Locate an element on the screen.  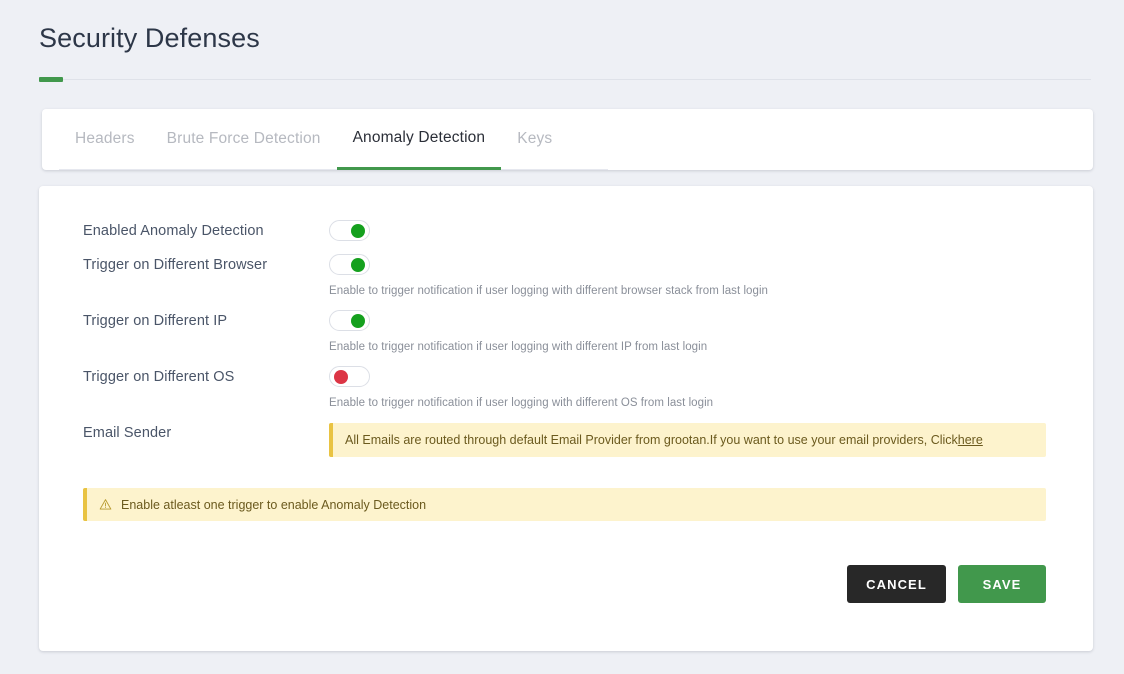
tab-label: Anomaly Detection is located at coordinates (419, 137).